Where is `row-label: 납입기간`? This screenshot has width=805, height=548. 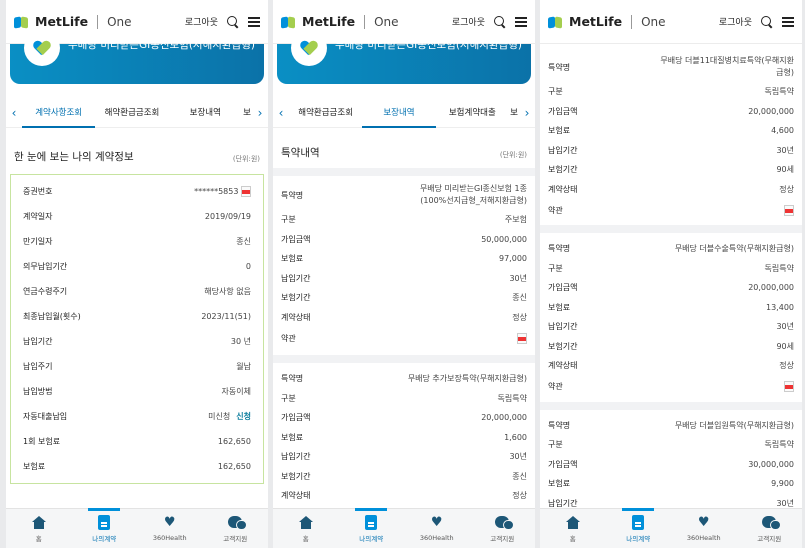 row-label: 납입기간 is located at coordinates (563, 150).